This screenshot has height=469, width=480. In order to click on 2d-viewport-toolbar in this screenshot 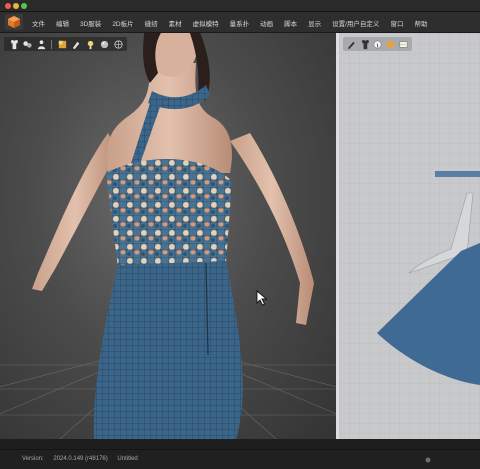, I will do `click(377, 44)`.